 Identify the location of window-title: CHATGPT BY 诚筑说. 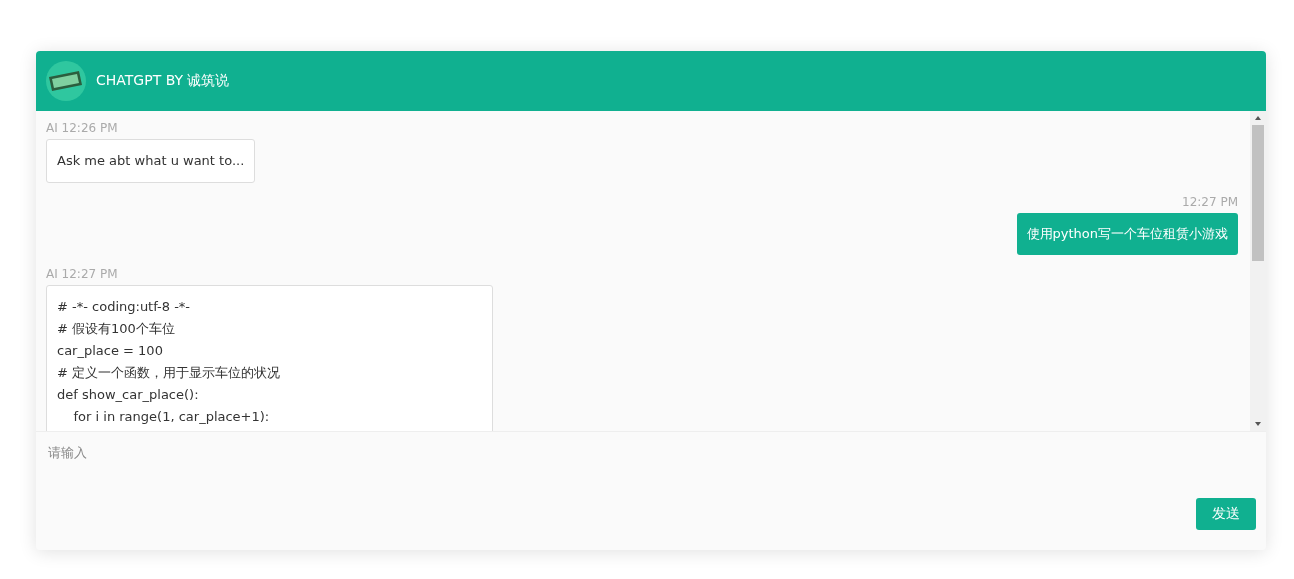
(163, 81).